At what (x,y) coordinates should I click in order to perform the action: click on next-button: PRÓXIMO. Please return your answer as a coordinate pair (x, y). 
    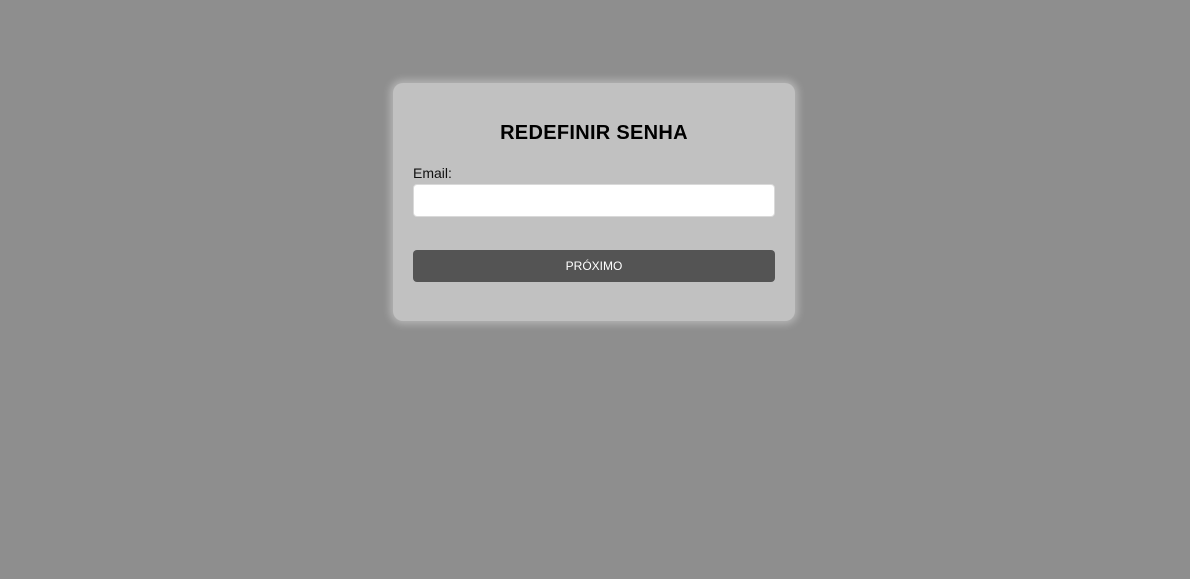
    Looking at the image, I should click on (594, 266).